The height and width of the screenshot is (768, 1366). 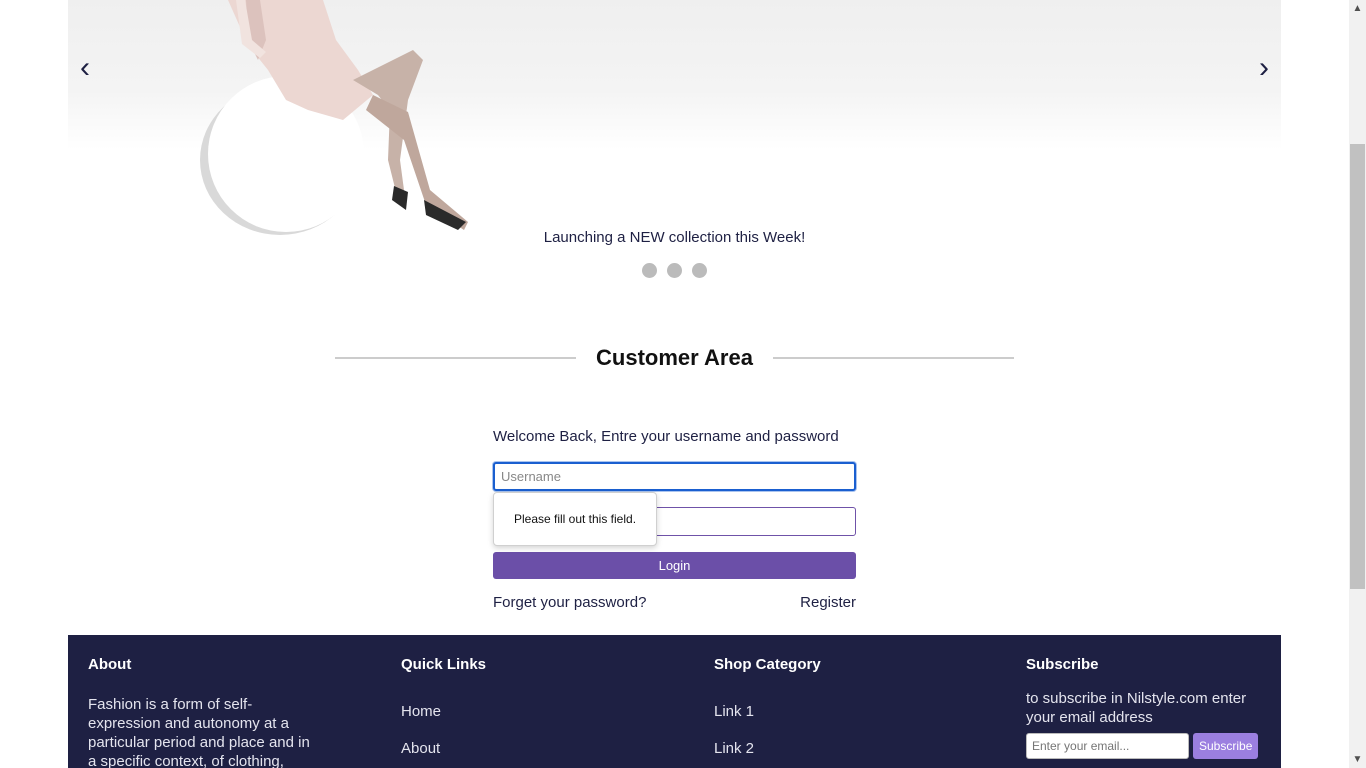 I want to click on scrollbar-thumb, so click(x=1357, y=366).